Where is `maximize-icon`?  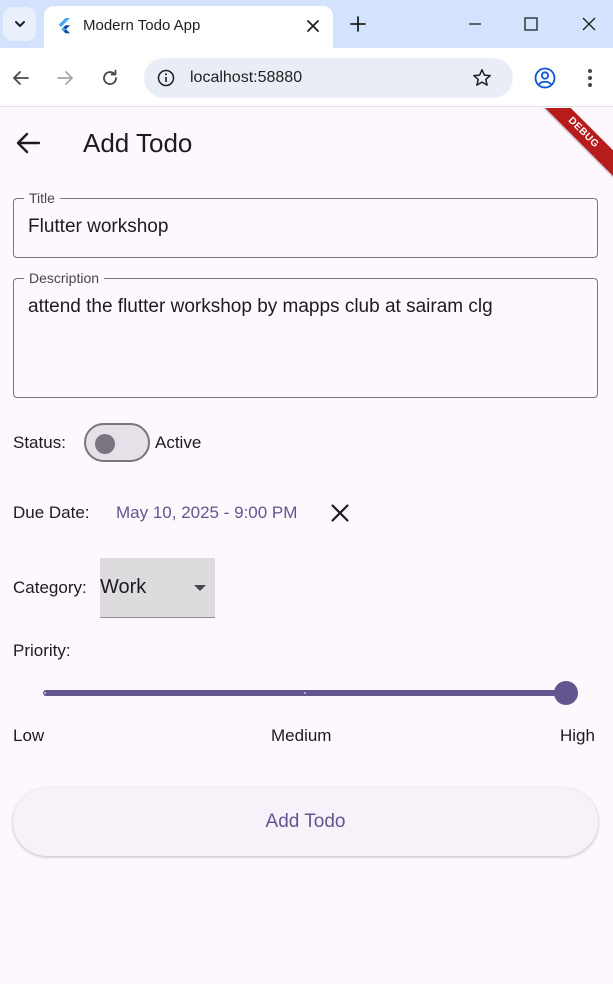
maximize-icon is located at coordinates (531, 24).